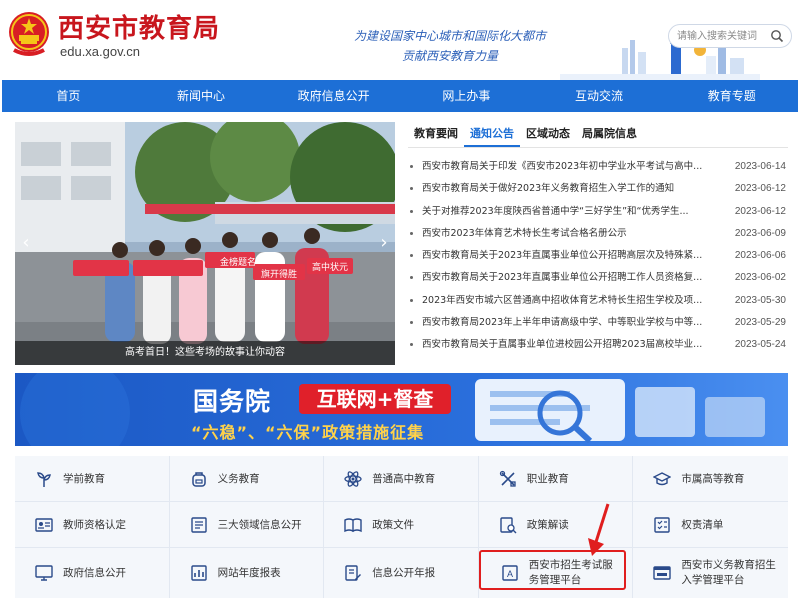 The image size is (800, 598). What do you see at coordinates (760, 211) in the screenshot?
I see `news-date: 2023-06-12` at bounding box center [760, 211].